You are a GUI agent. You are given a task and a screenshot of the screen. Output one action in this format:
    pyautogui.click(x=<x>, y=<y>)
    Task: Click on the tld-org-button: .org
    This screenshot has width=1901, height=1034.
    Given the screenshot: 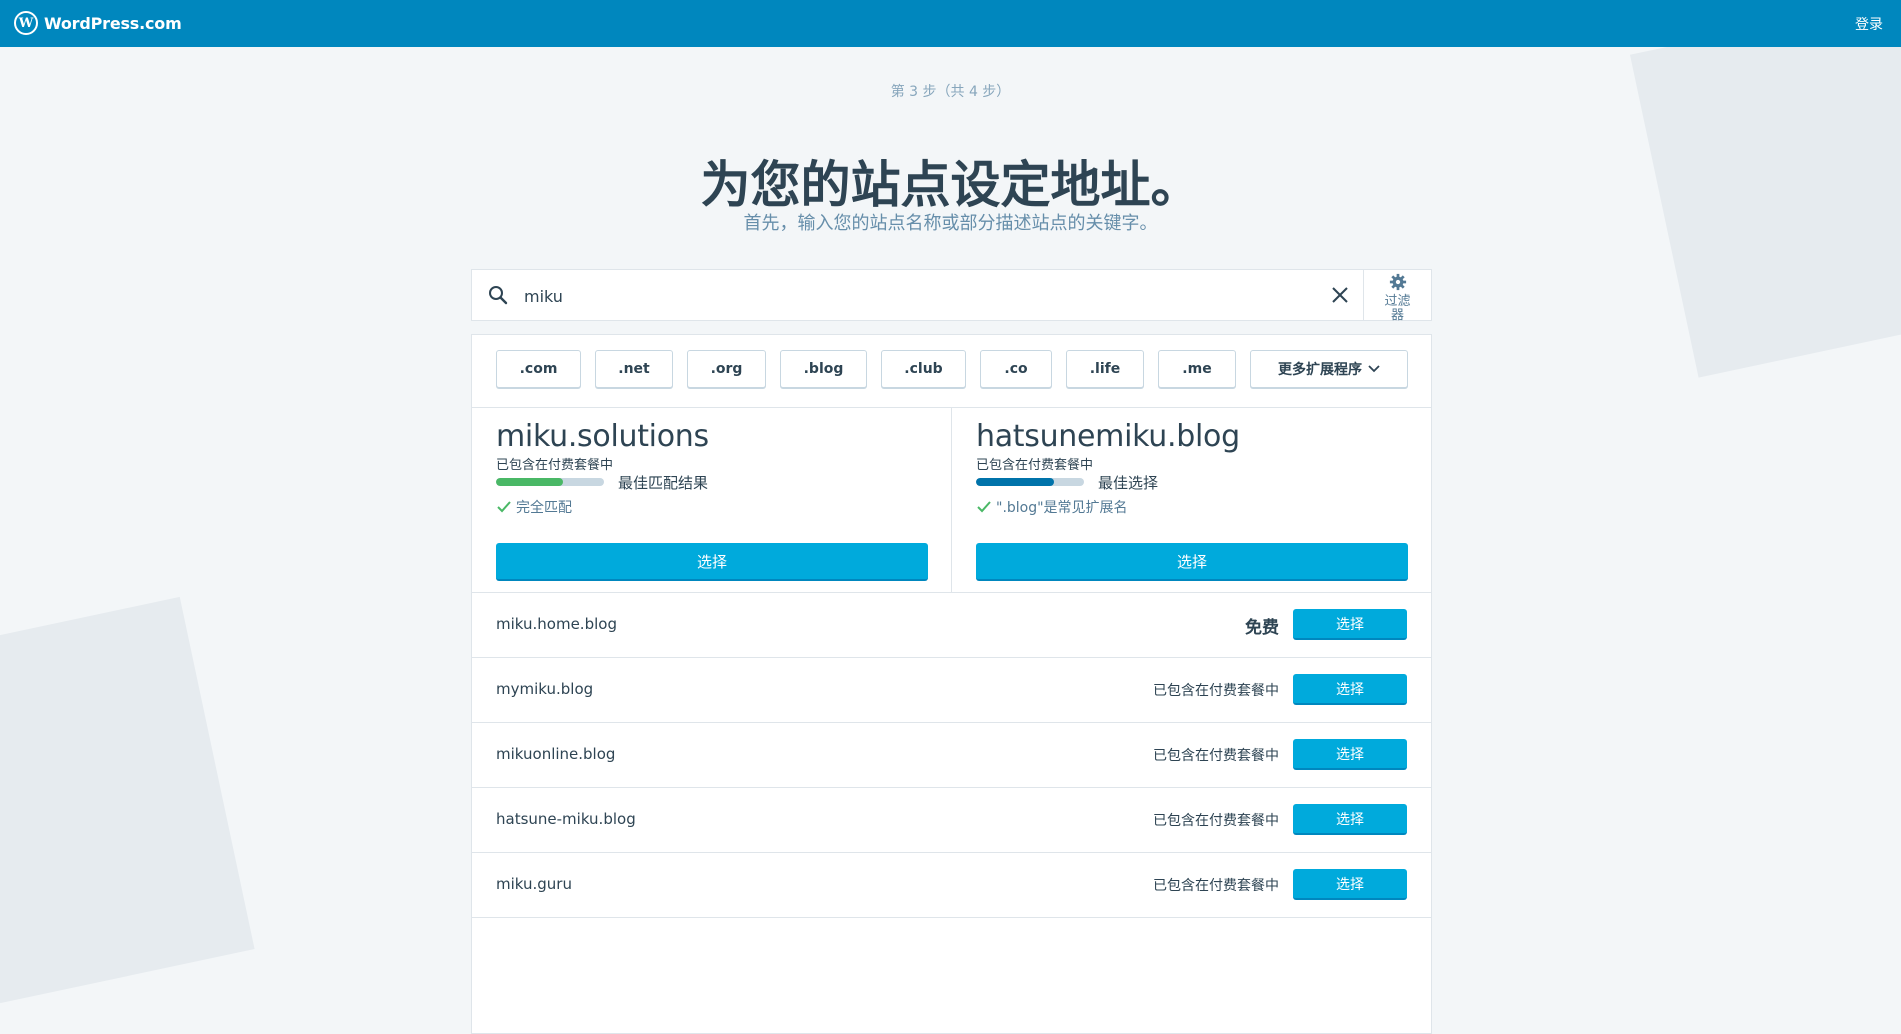 What is the action you would take?
    pyautogui.click(x=726, y=369)
    